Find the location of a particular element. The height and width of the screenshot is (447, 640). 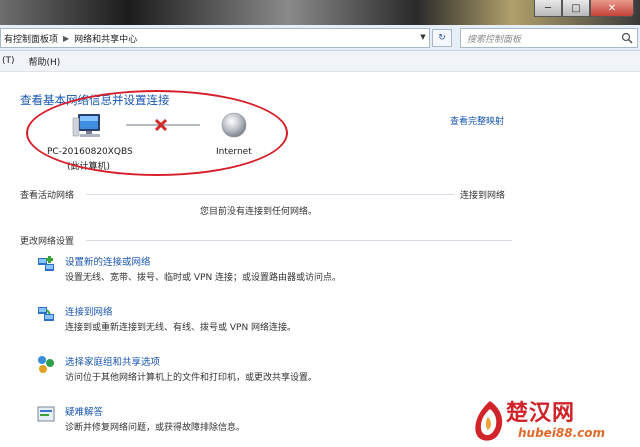

task-desc: 访问位于其他网络计算机上的文件和打印机，或更改共享设置。 is located at coordinates (191, 378).